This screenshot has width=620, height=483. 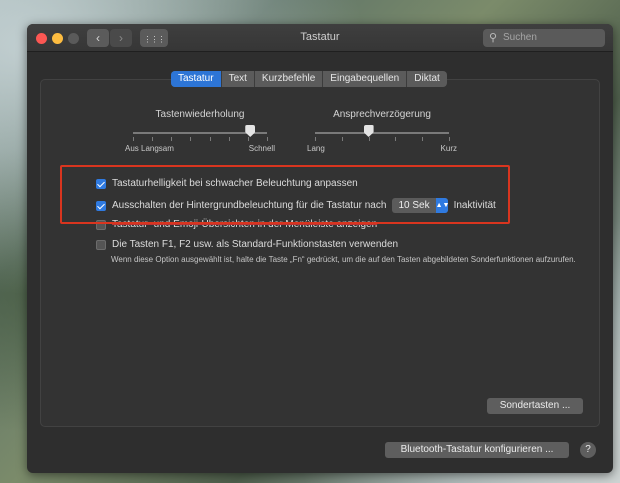 What do you see at coordinates (427, 79) in the screenshot?
I see `tab-diktat: Diktat` at bounding box center [427, 79].